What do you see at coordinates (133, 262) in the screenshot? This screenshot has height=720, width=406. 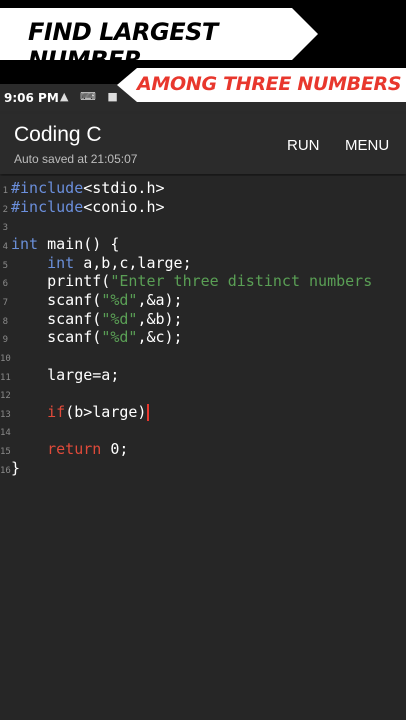 I see `code-token: a,b,c,large;` at bounding box center [133, 262].